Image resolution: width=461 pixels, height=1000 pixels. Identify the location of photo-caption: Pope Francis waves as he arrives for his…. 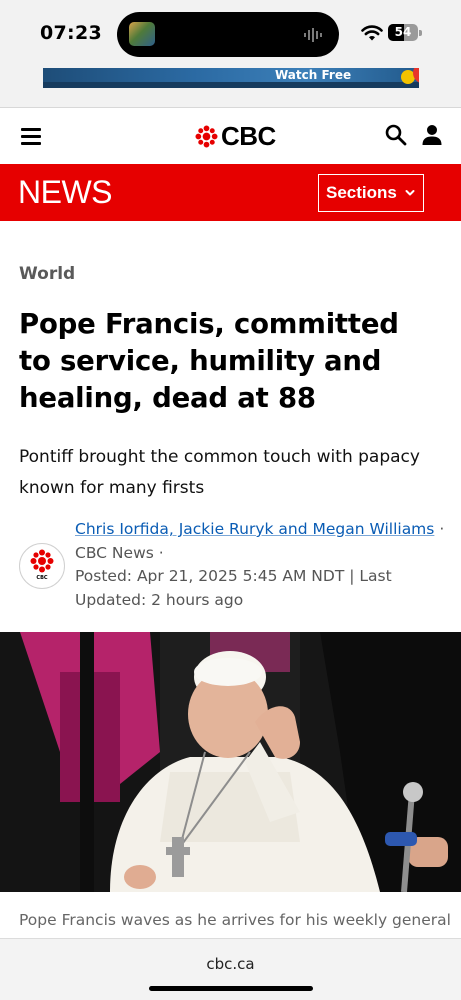
(235, 920).